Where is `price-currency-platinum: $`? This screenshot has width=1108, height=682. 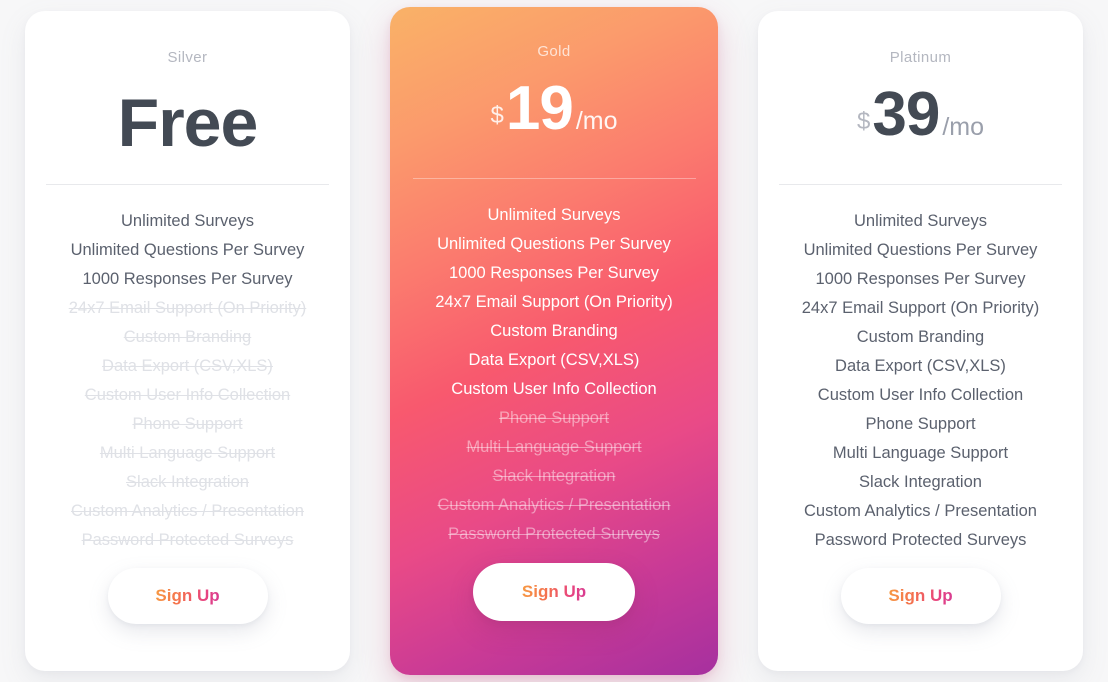
price-currency-platinum: $ is located at coordinates (863, 121).